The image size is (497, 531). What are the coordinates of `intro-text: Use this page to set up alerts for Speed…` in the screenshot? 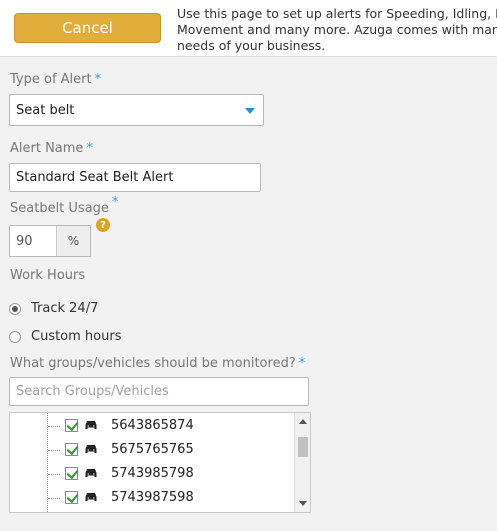 It's located at (337, 30).